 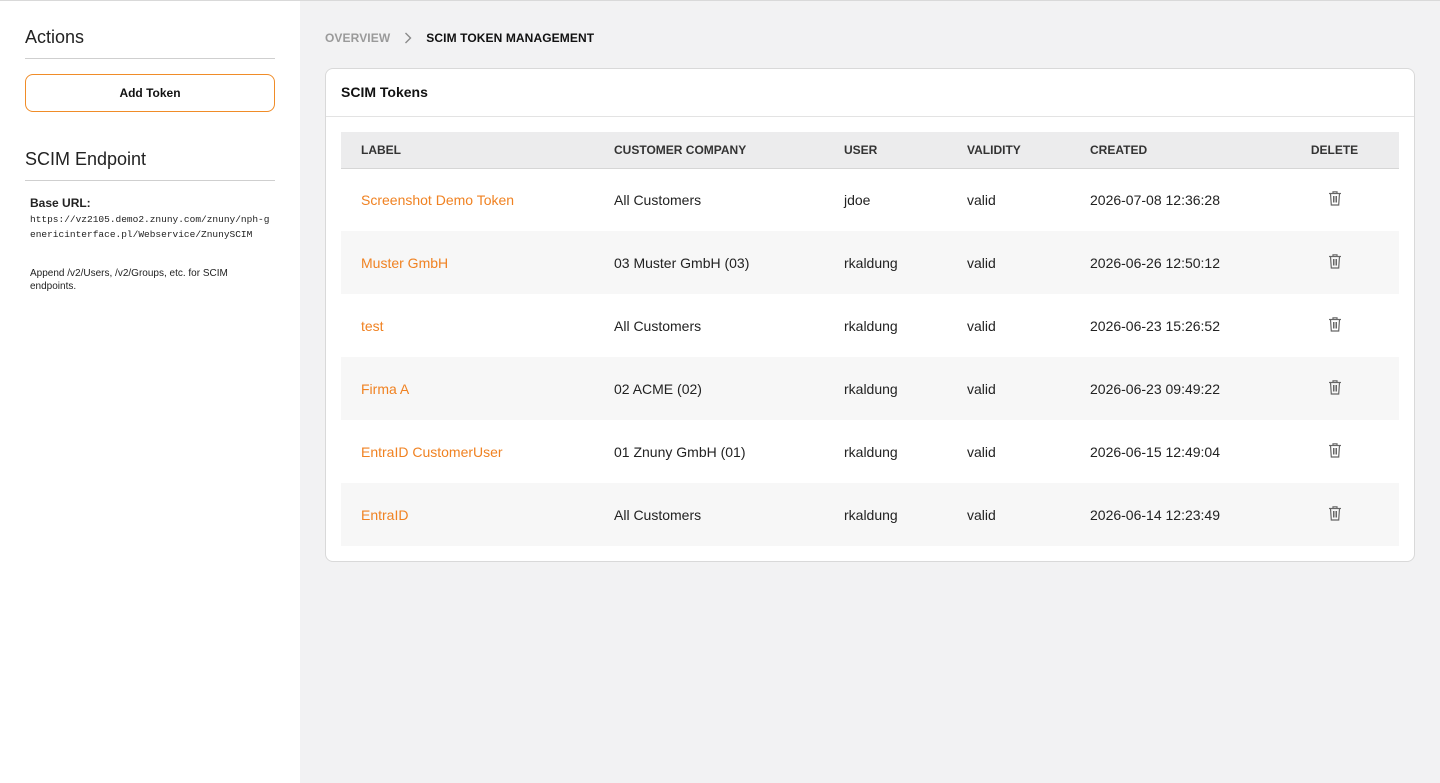 I want to click on token-label-link: Muster GmbH, so click(x=467, y=262).